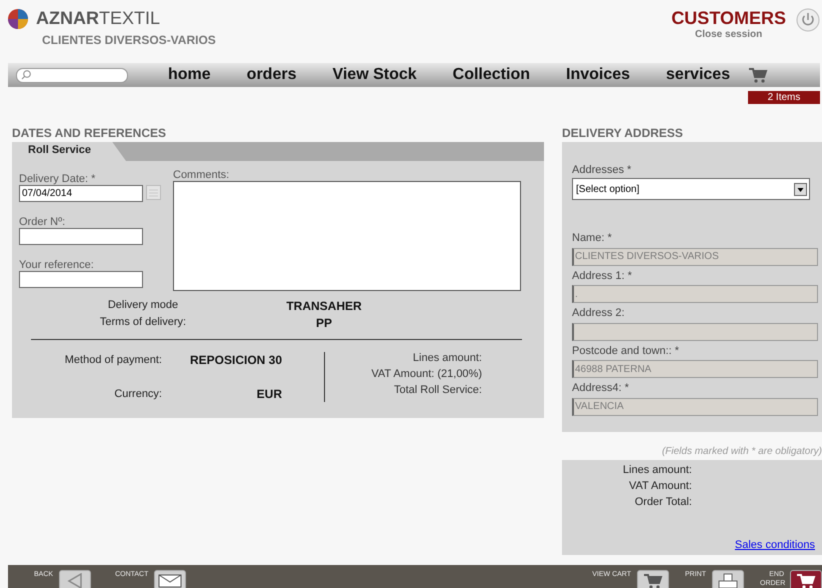 This screenshot has width=822, height=588. What do you see at coordinates (42, 222) in the screenshot?
I see `field-label: Order Nº:` at bounding box center [42, 222].